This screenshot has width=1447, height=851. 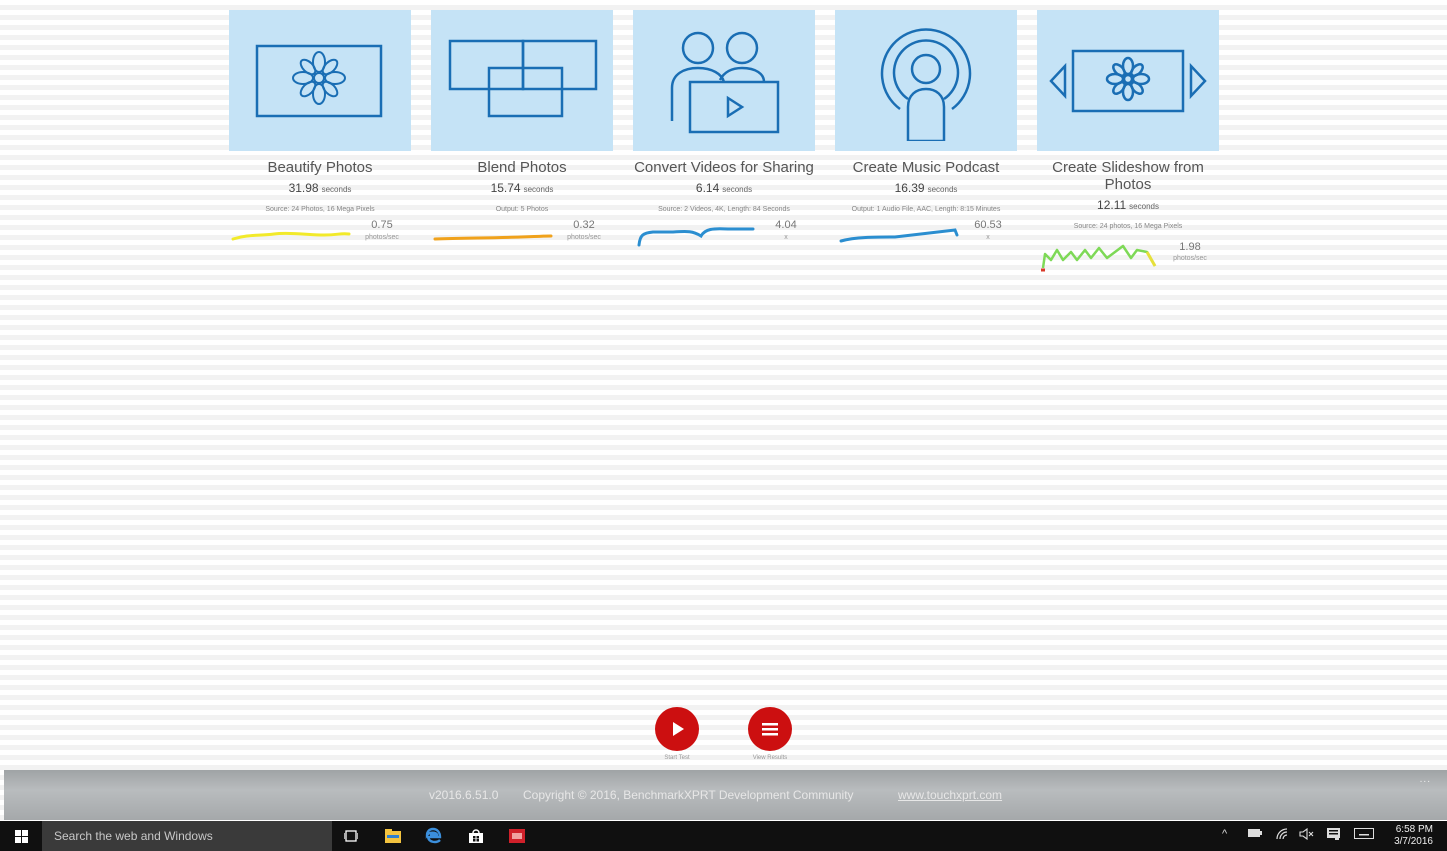 What do you see at coordinates (770, 758) in the screenshot?
I see `view-results-label: View Results` at bounding box center [770, 758].